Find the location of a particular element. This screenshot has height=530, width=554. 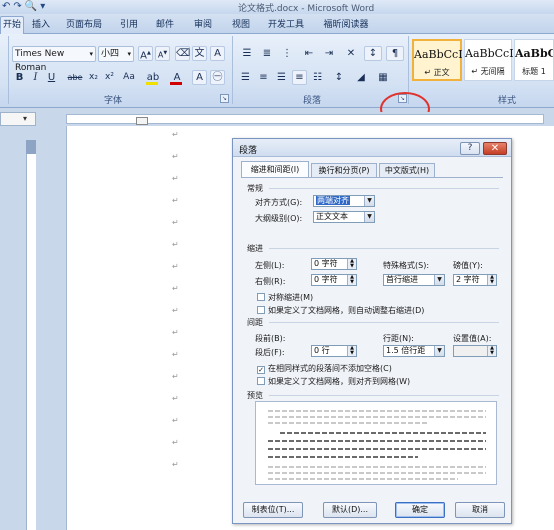

character-border-icon: A is located at coordinates (217, 53).